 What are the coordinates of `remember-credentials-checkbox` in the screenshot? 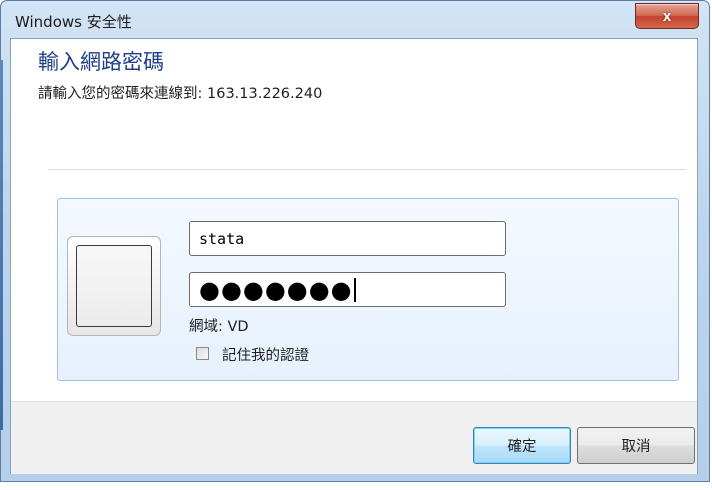 It's located at (202, 353).